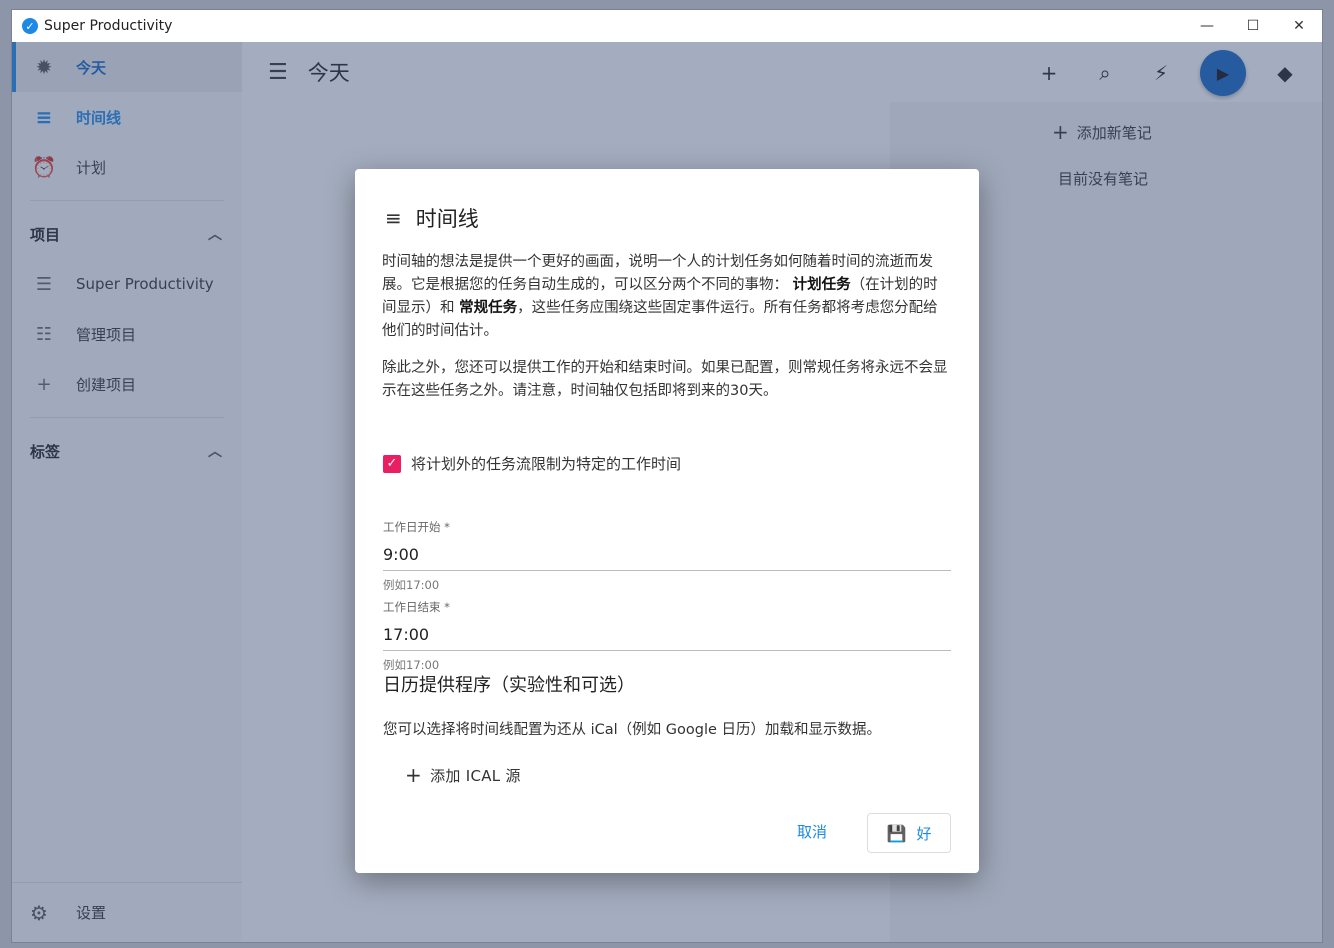  I want to click on field-label: 工作日结束 *, so click(416, 607).